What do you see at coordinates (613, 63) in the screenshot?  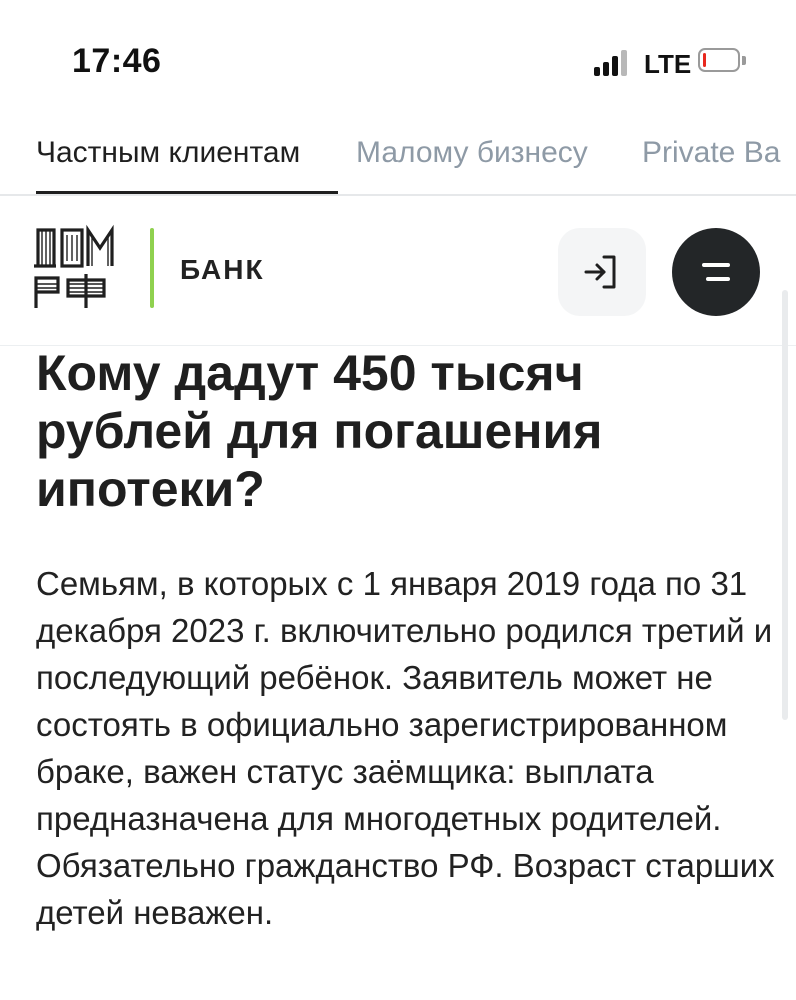 I see `signal-icon` at bounding box center [613, 63].